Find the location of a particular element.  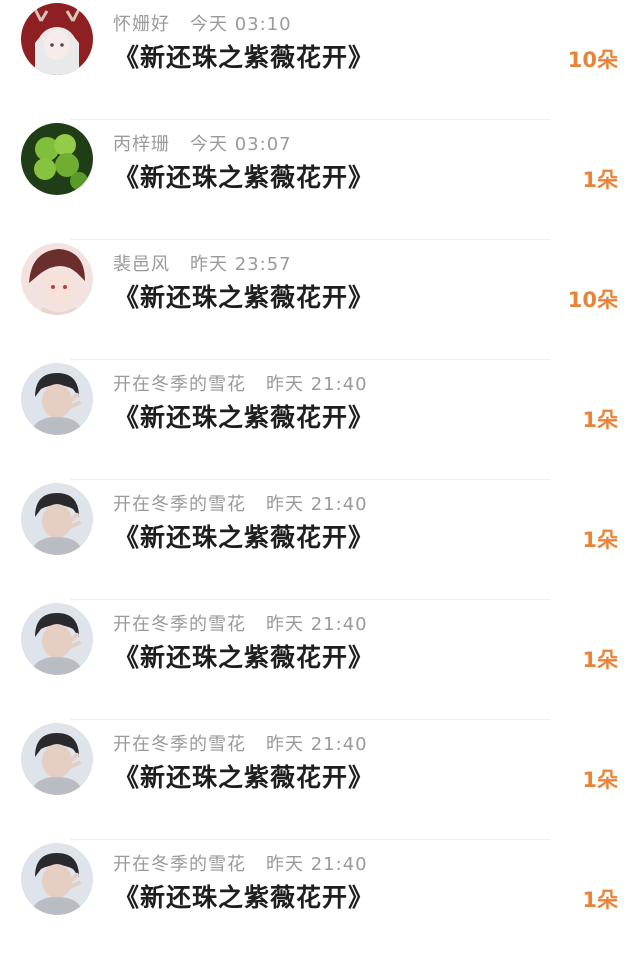

list-item: 丙梓珊 今天 03:07 《新还珠之紫薇花开》 1朵 is located at coordinates (320, 180).